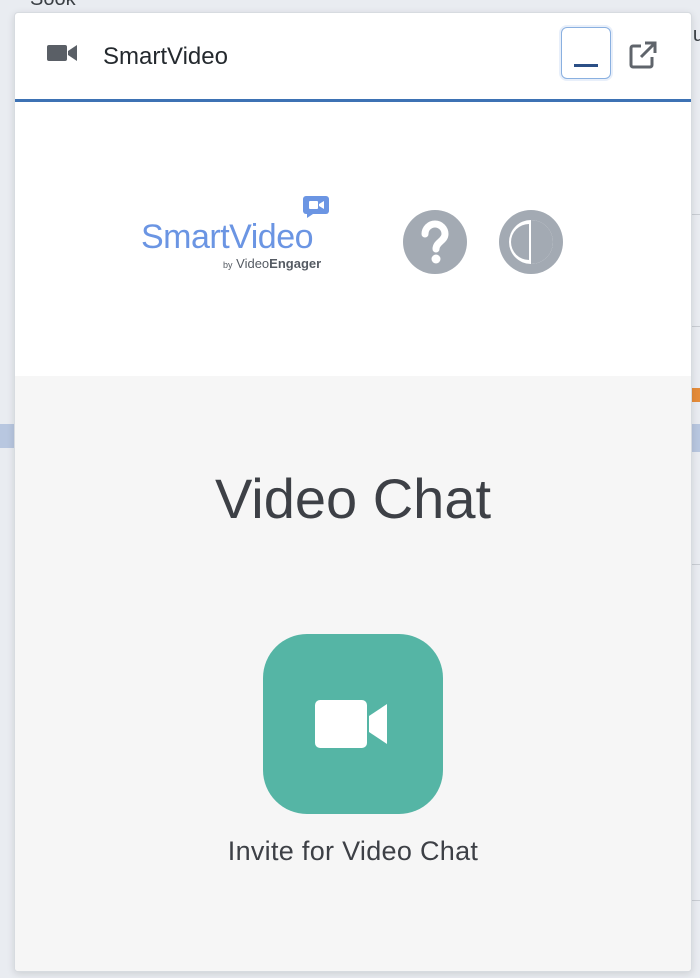  What do you see at coordinates (353, 498) in the screenshot?
I see `video-chat-title: Video Chat` at bounding box center [353, 498].